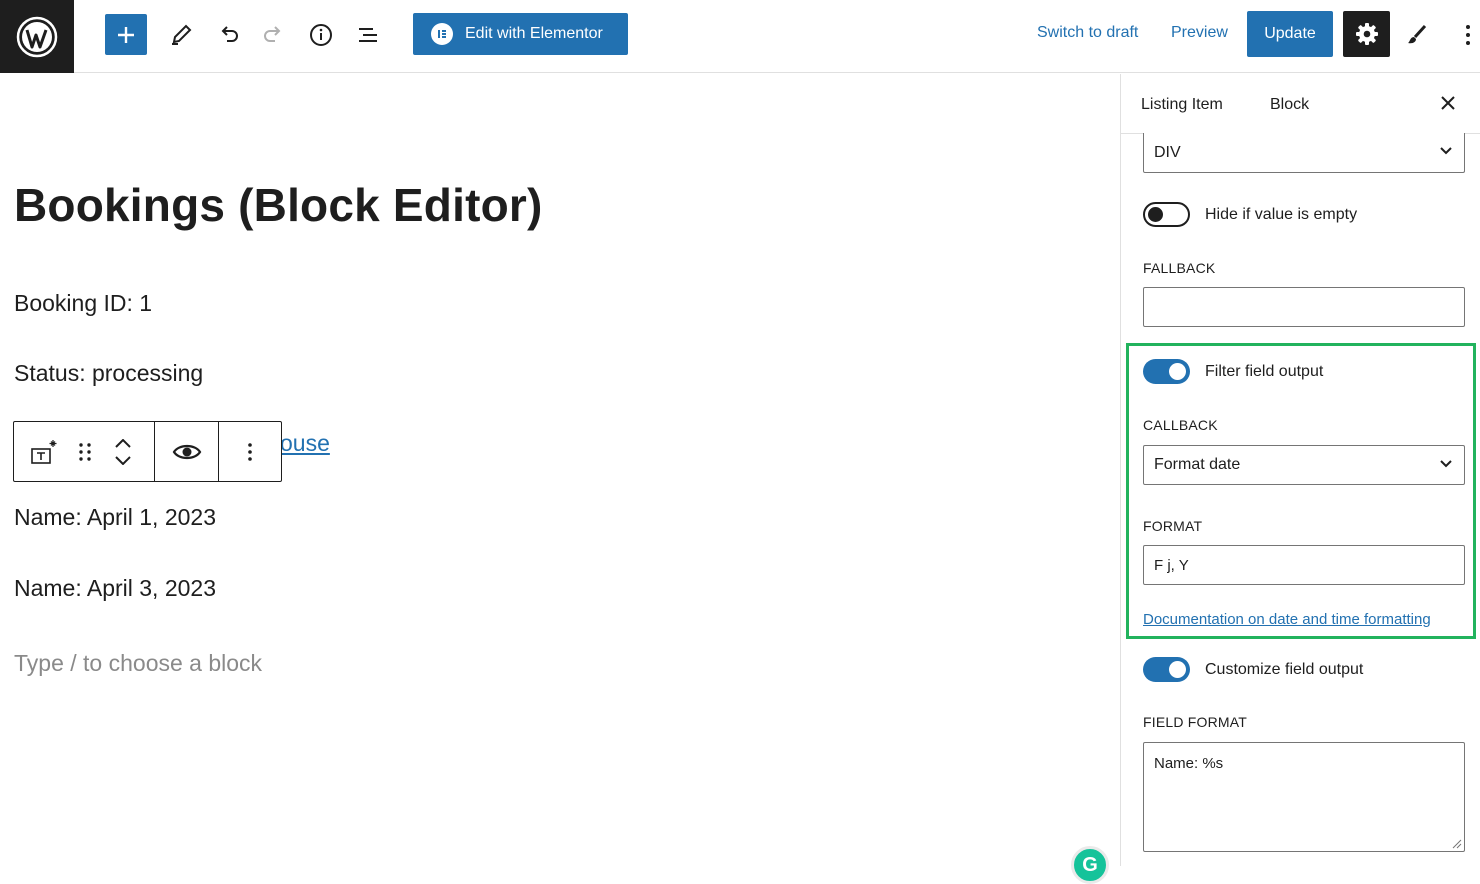  I want to click on visibility-button, so click(186, 451).